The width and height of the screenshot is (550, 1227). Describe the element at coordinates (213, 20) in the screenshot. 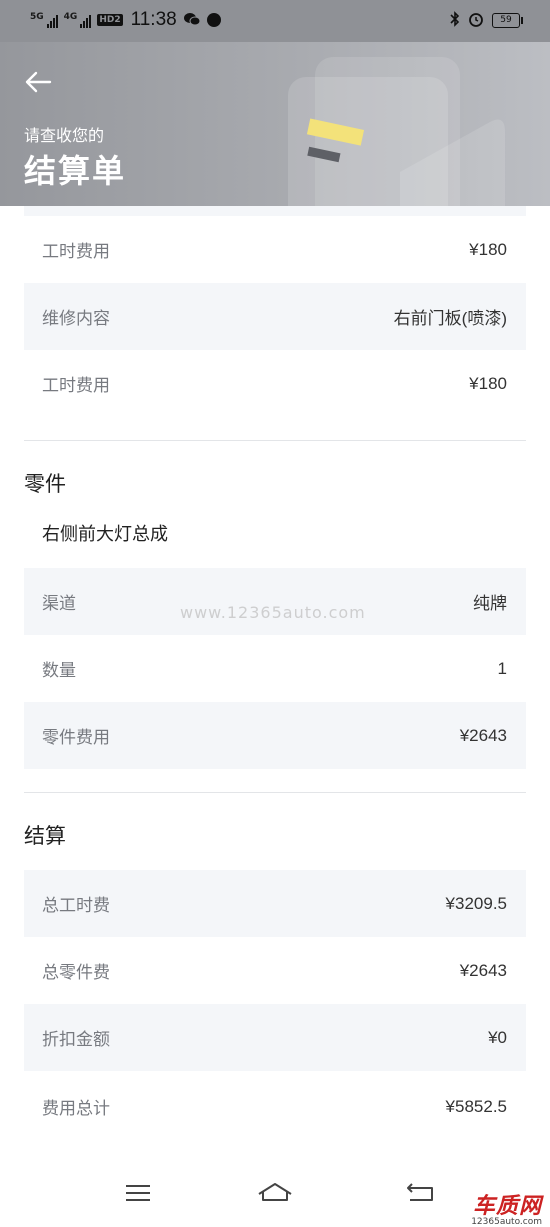

I see `notification-icon` at that location.